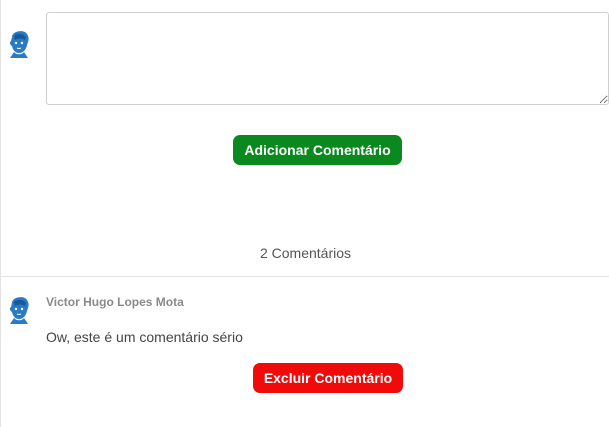 The width and height of the screenshot is (609, 427). What do you see at coordinates (305, 253) in the screenshot?
I see `comment-count: 2 Comentários` at bounding box center [305, 253].